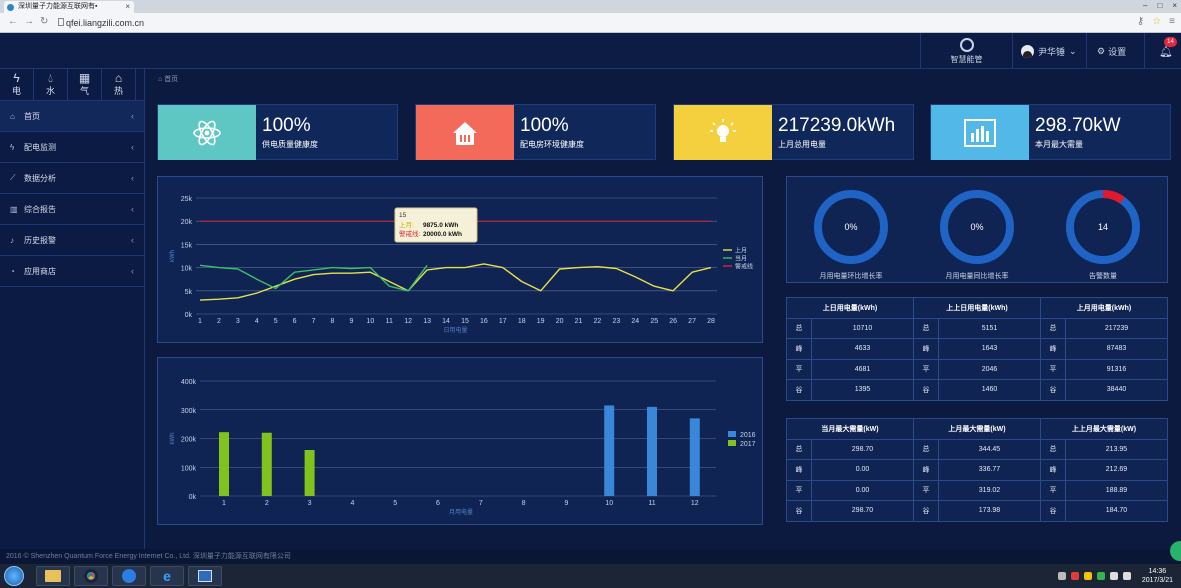  I want to click on table-cell: 87483, so click(1116, 349).